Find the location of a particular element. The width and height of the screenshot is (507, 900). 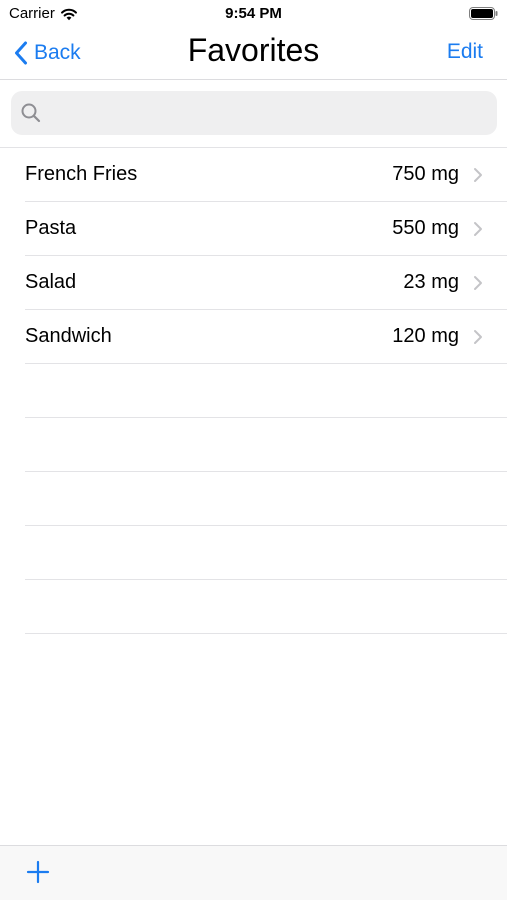

navigation-bar: Back Favorites Edit is located at coordinates (253, 54).